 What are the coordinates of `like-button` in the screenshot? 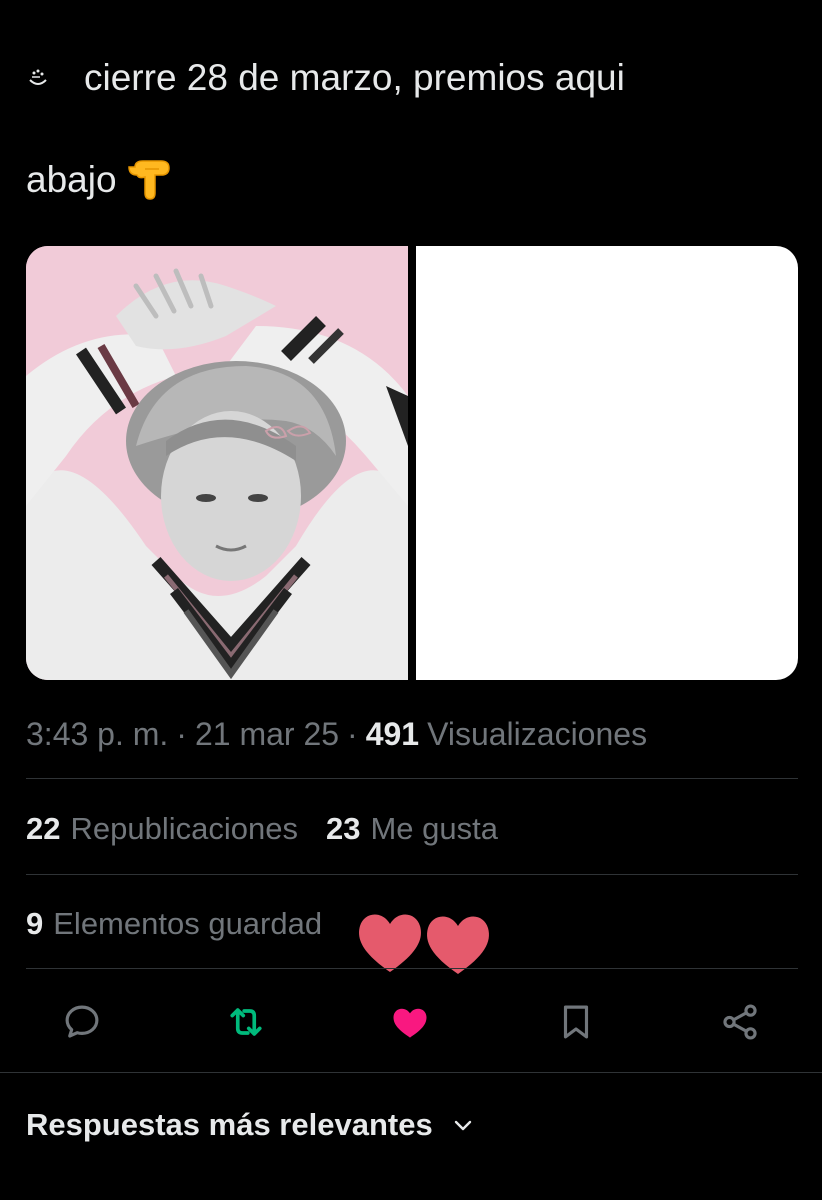 It's located at (410, 1022).